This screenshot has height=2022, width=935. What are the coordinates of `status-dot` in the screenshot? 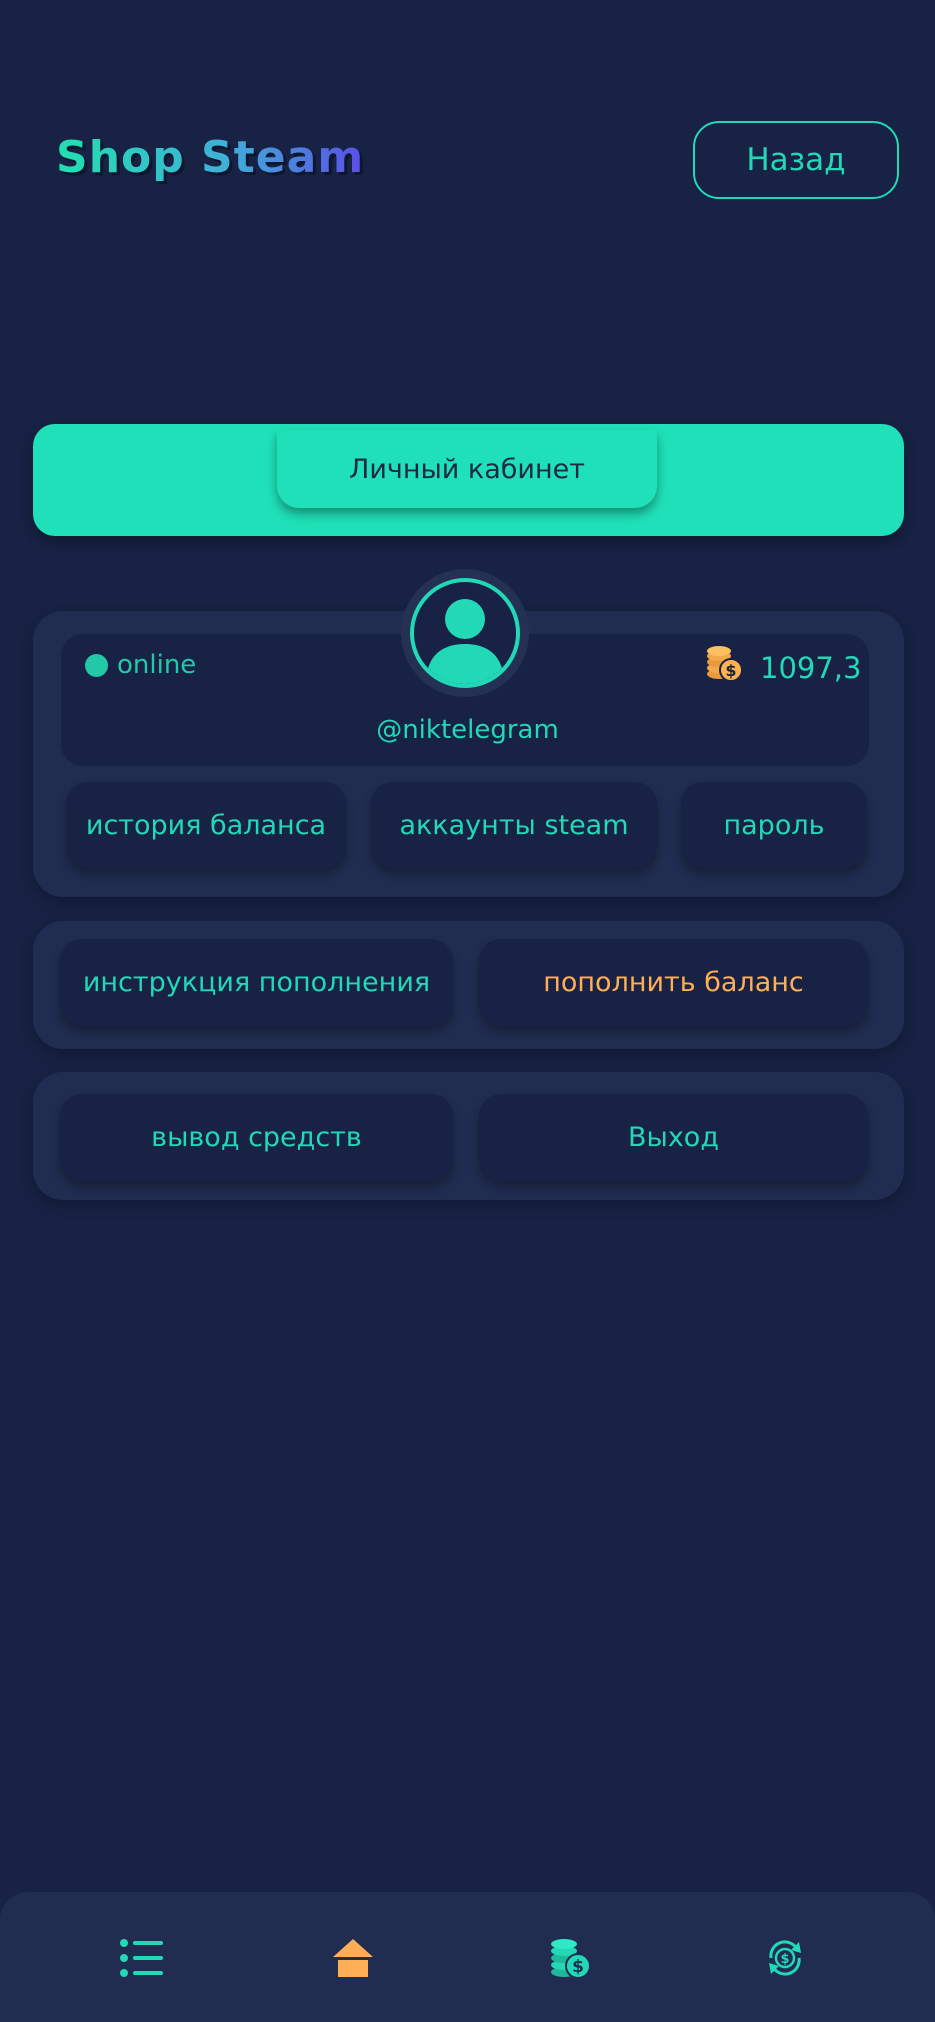 It's located at (96, 665).